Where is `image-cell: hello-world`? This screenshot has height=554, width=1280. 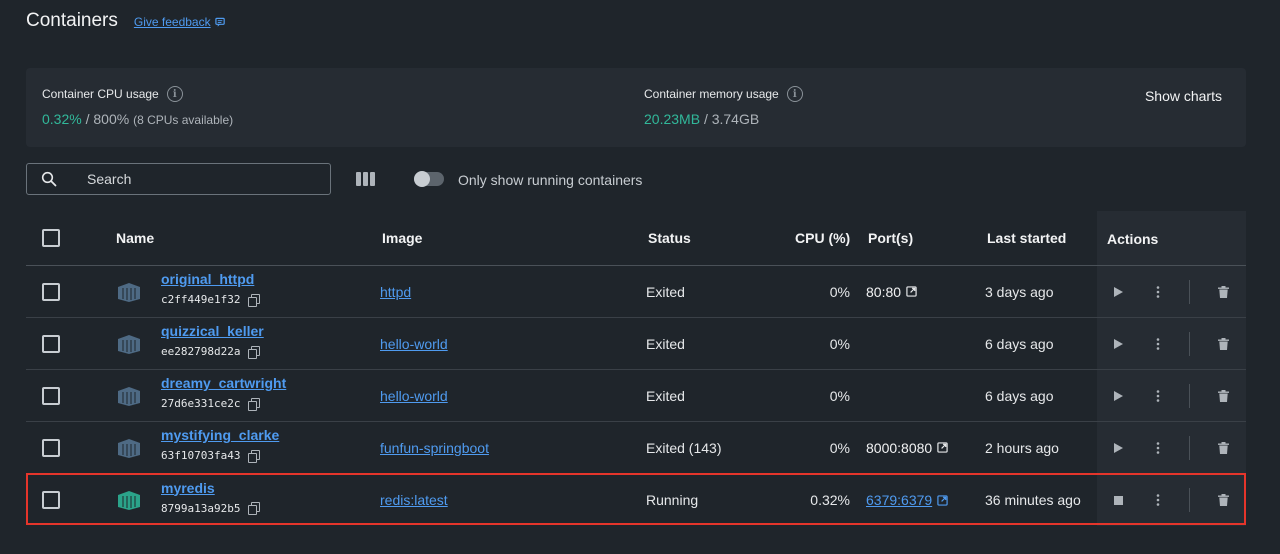 image-cell: hello-world is located at coordinates (414, 395).